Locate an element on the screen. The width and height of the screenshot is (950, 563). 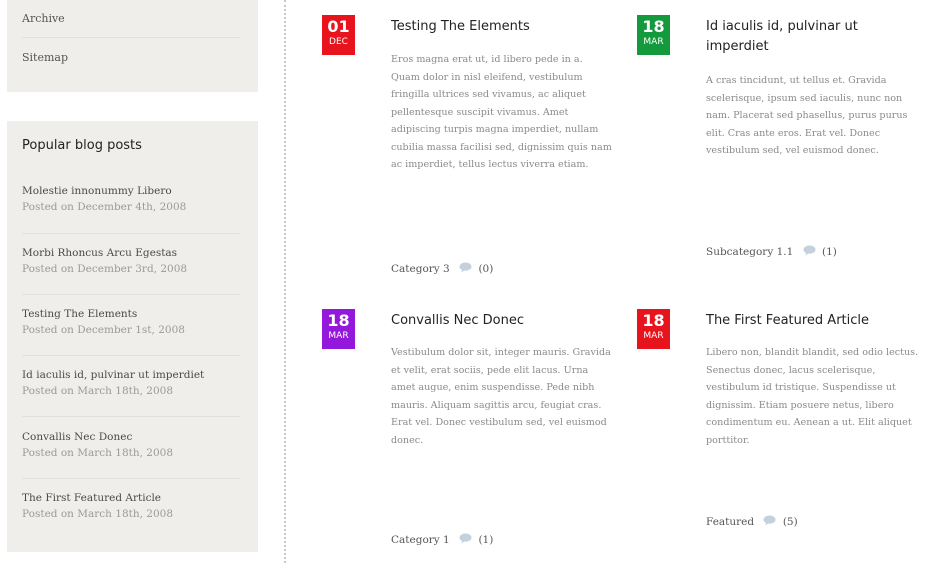
popular-post-title: Convallis Nec Donec is located at coordinates (131, 437).